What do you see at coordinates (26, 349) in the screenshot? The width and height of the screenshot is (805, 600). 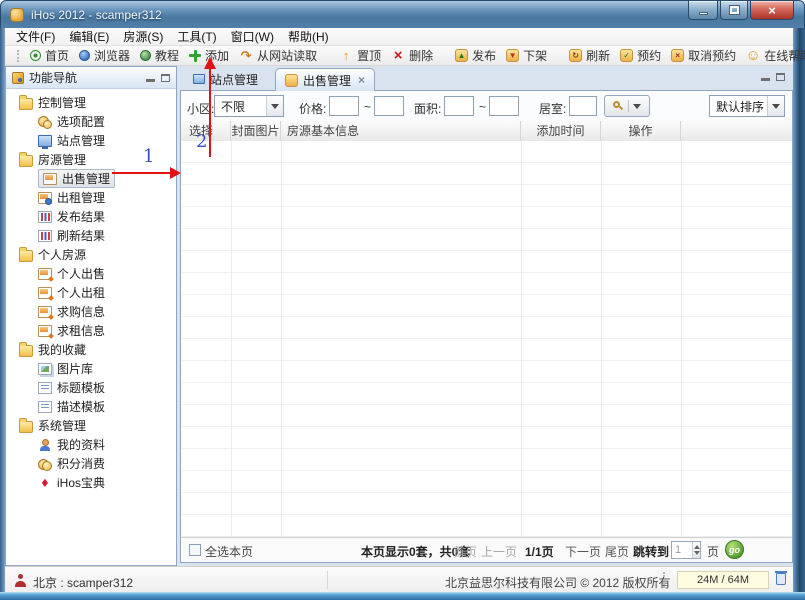 I see `folder-icon` at bounding box center [26, 349].